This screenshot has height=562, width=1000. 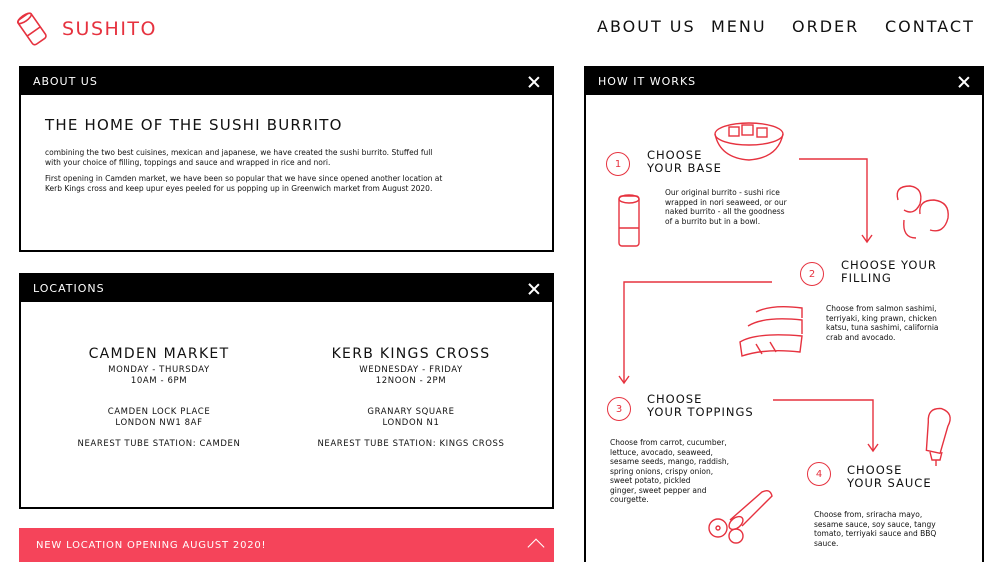 I want to click on step-title-line: YOUR TOPPINGS, so click(x=700, y=412).